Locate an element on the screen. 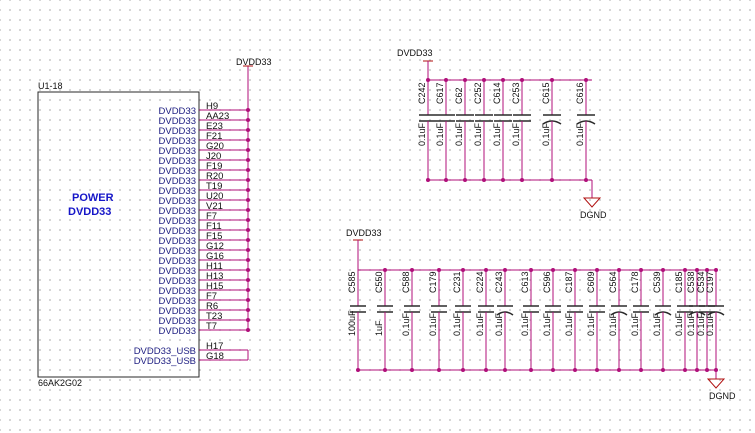  g2-capacitor: C550 1uF is located at coordinates (383, 320).